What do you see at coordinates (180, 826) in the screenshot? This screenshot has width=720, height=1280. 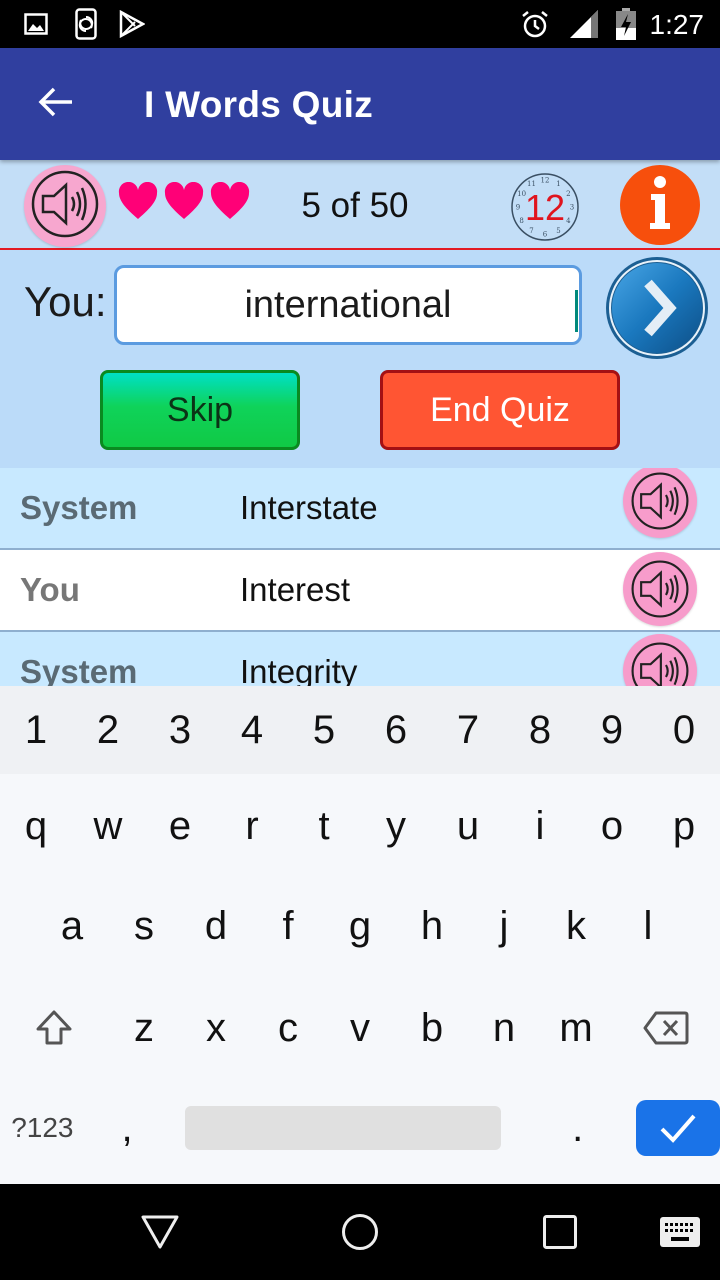 I see `key-e: e` at bounding box center [180, 826].